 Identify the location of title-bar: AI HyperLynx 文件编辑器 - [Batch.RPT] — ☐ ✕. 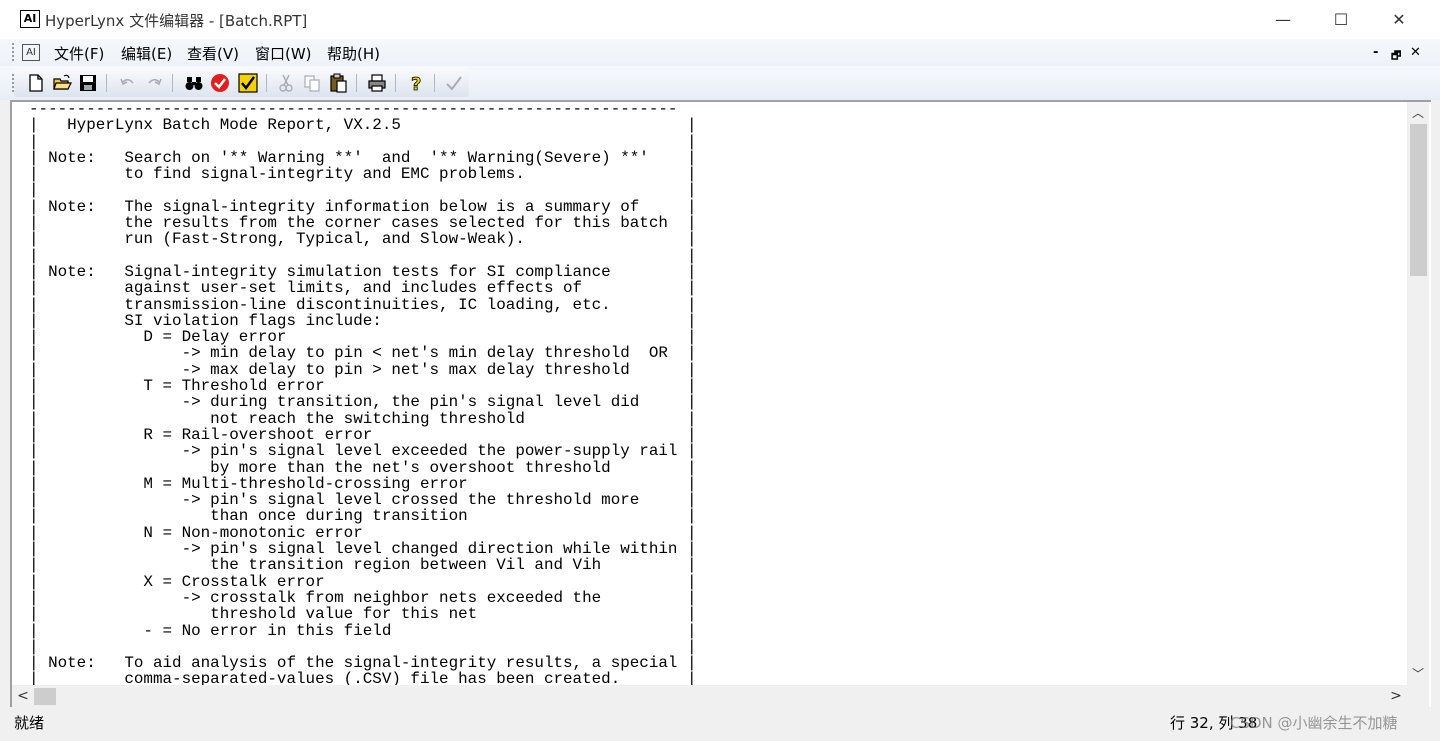
(720, 19).